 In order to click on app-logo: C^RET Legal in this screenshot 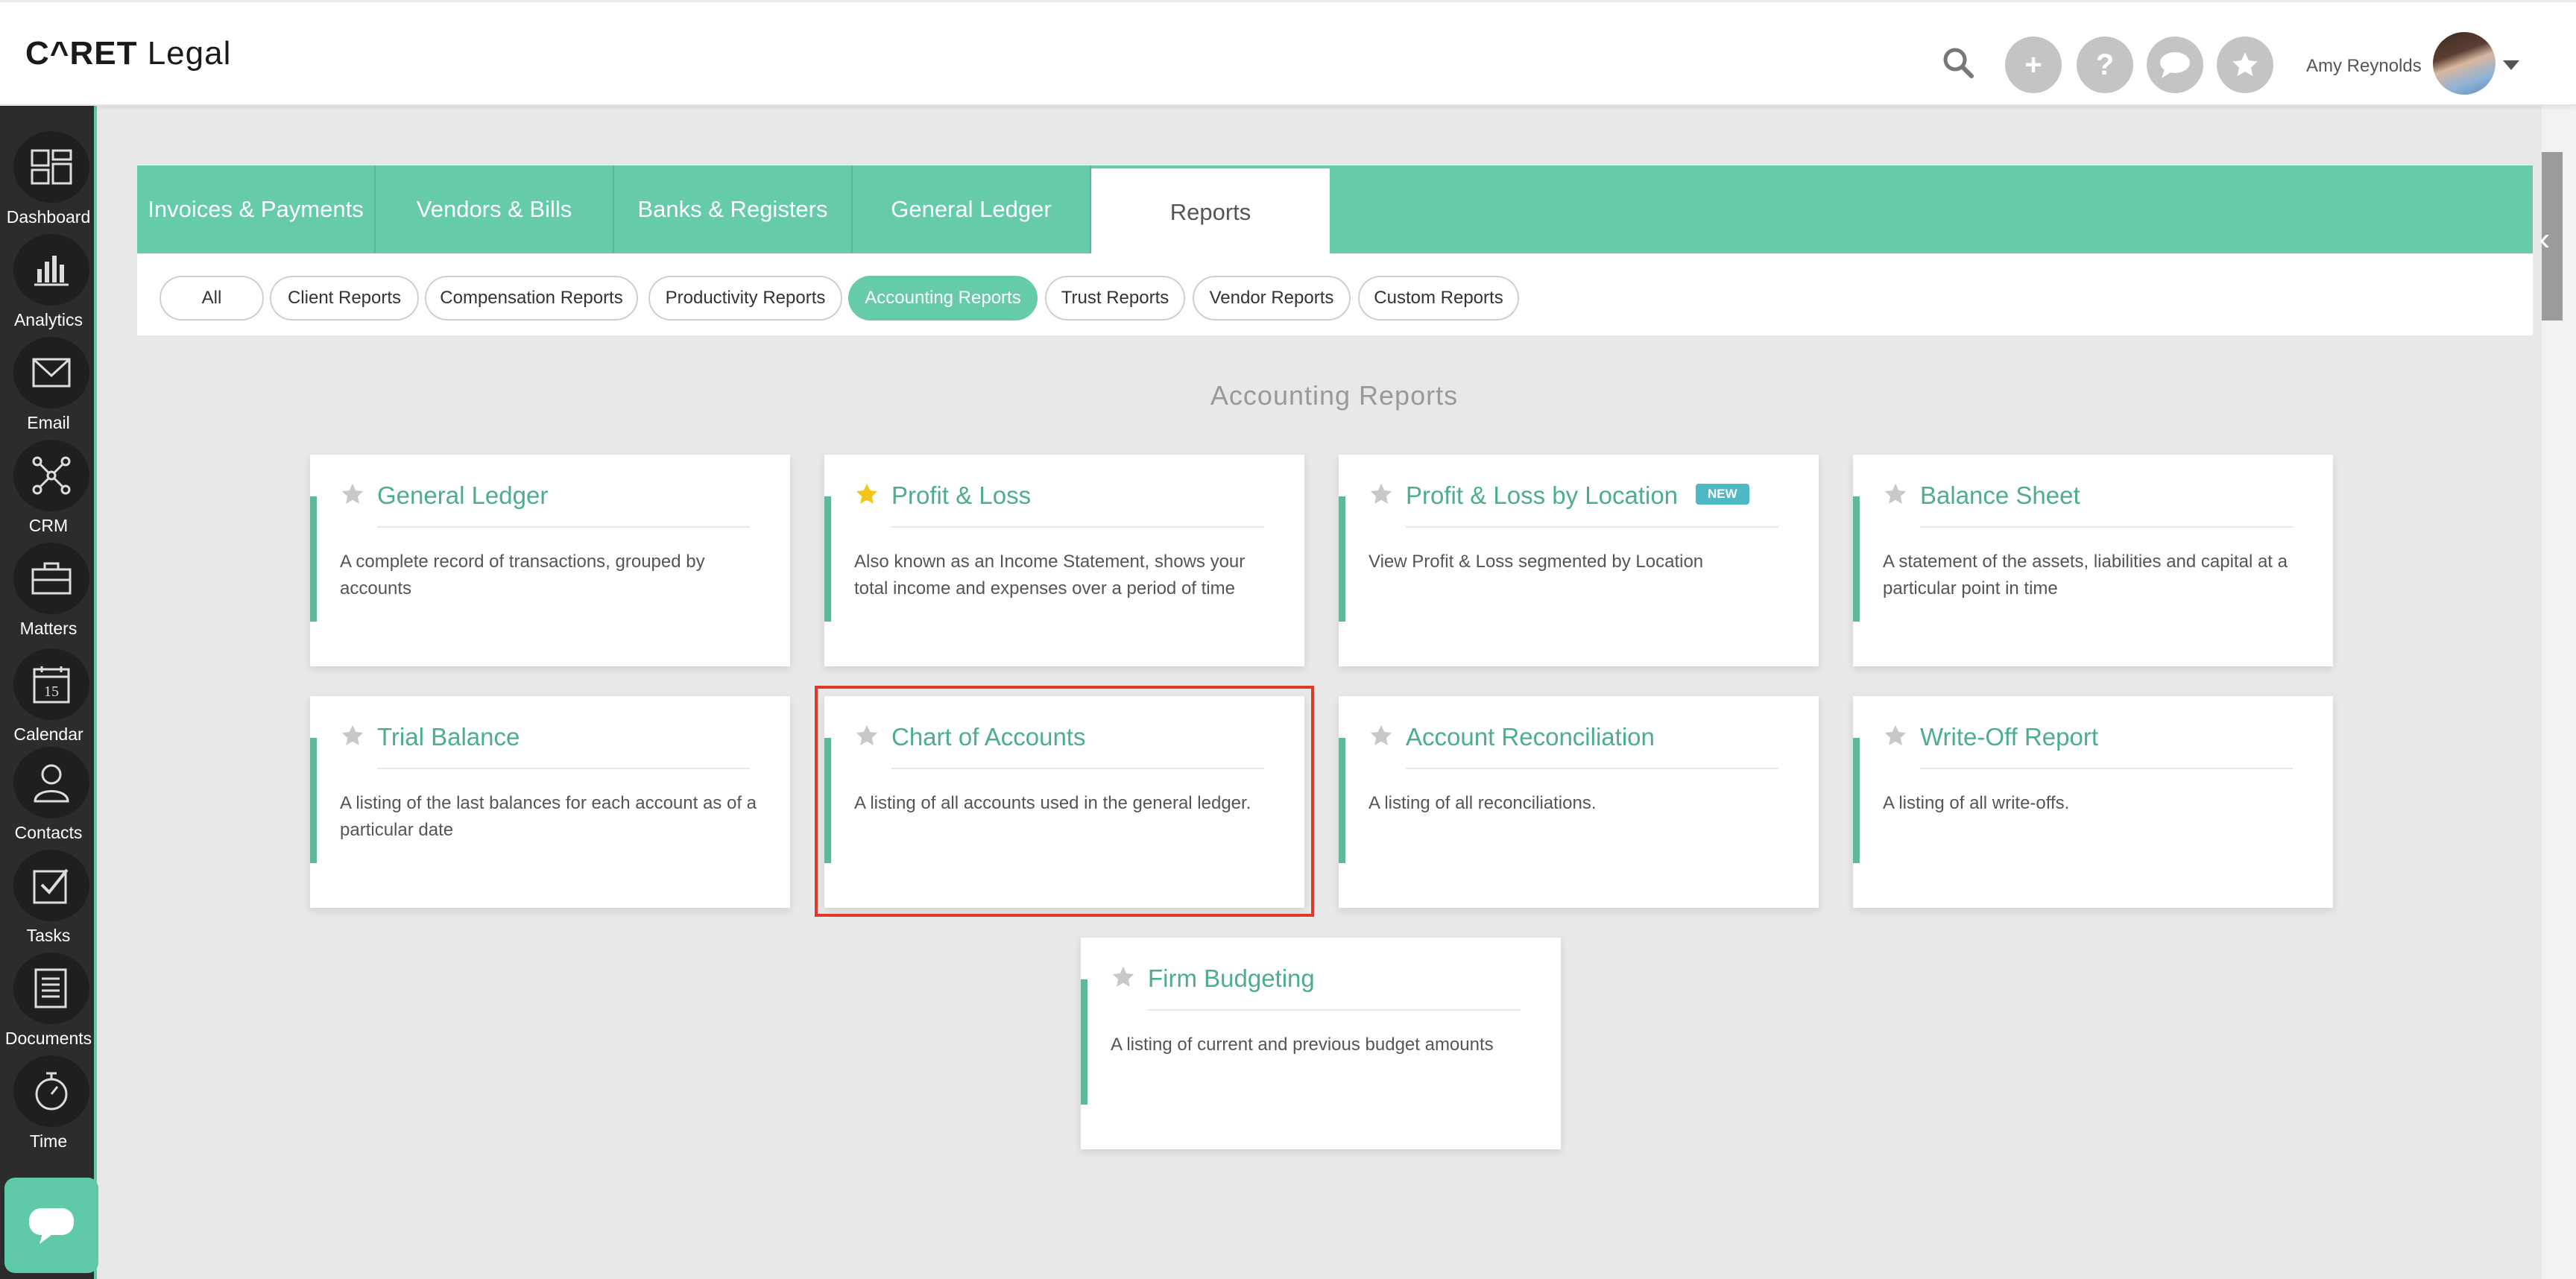, I will do `click(128, 53)`.